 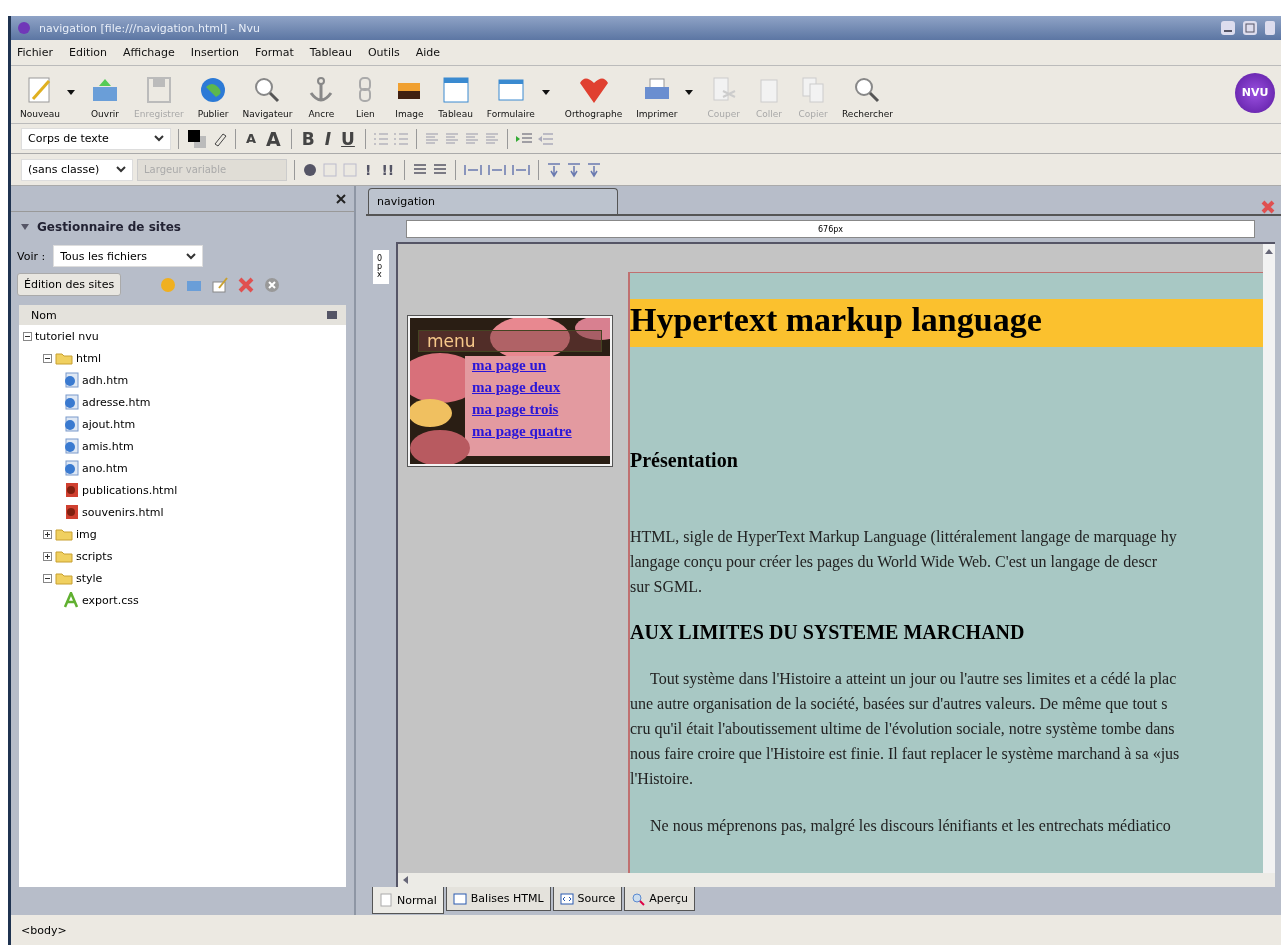 What do you see at coordinates (214, 52) in the screenshot?
I see `menu-item: Insertion` at bounding box center [214, 52].